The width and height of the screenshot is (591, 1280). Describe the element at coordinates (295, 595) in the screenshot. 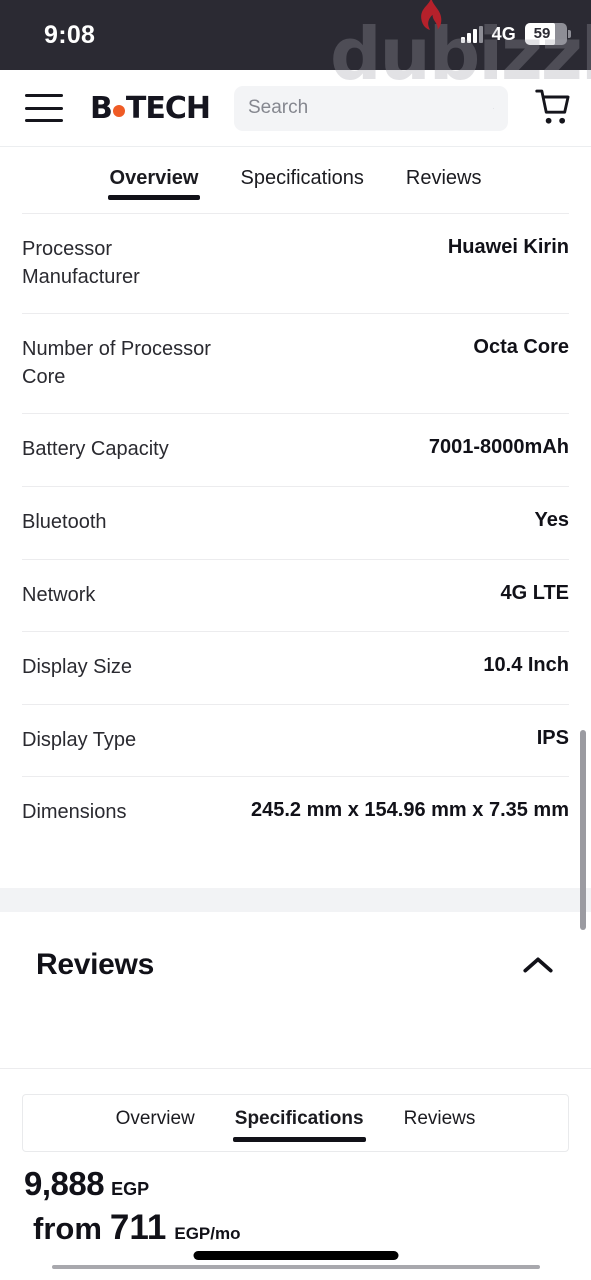

I see `table-row: Network 4G LTE` at that location.